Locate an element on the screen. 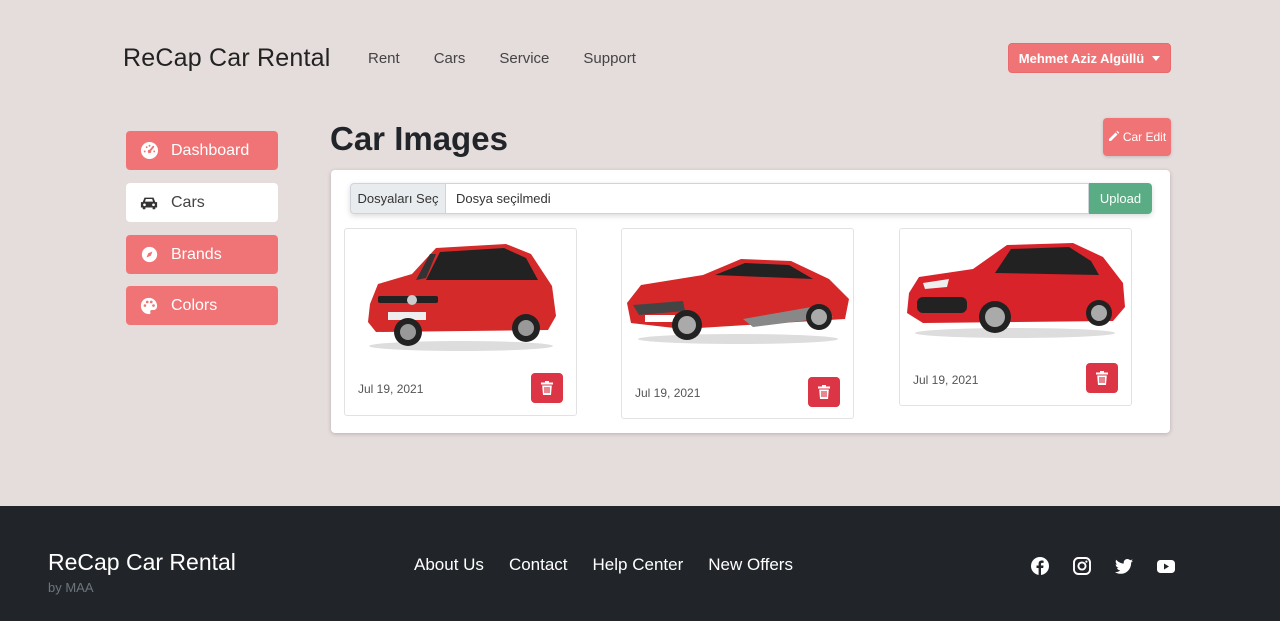  sidebar-item-label: Dashboard is located at coordinates (210, 150).